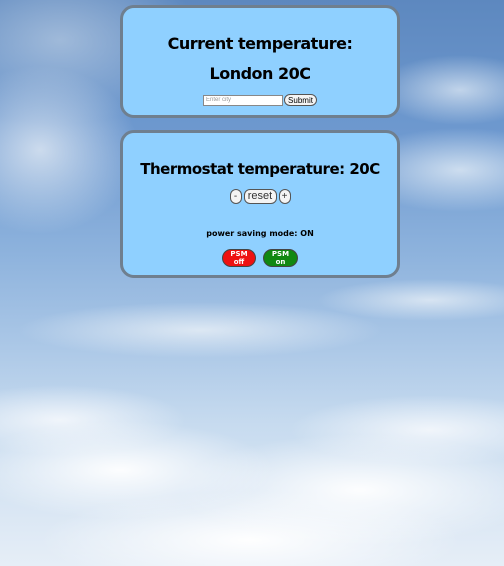  Describe the element at coordinates (300, 100) in the screenshot. I see `submit-button: Submit` at that location.